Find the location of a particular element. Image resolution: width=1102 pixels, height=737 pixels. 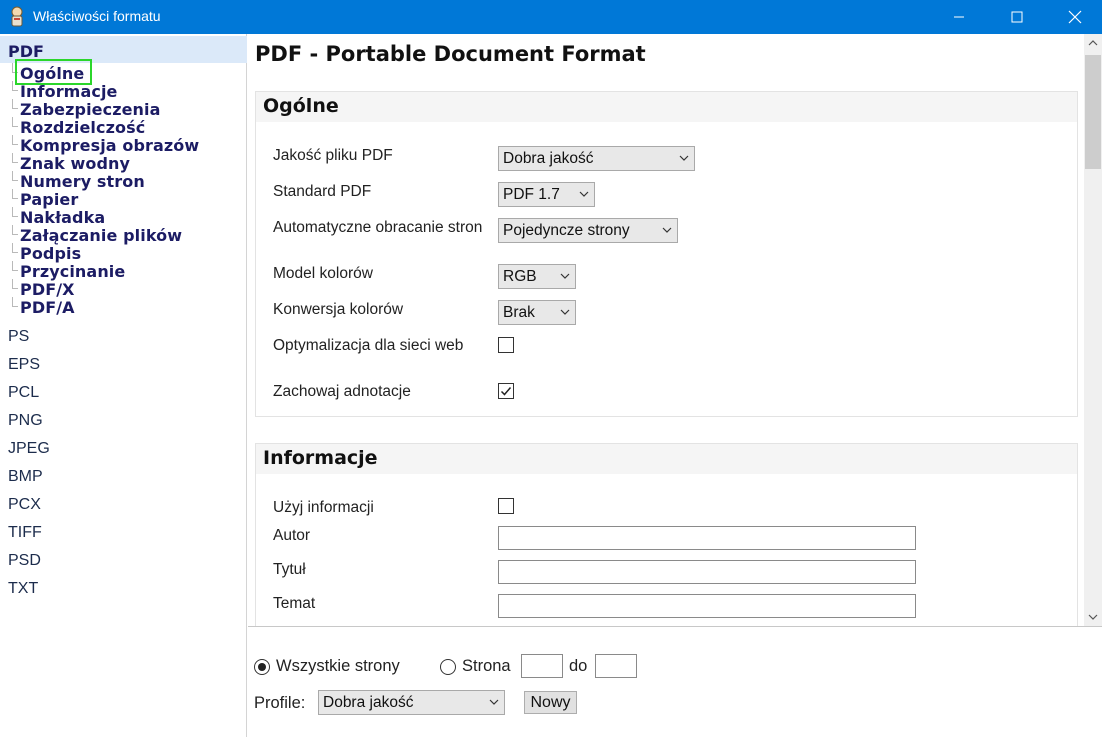

title-bar: Właściwości formatu is located at coordinates (551, 17).